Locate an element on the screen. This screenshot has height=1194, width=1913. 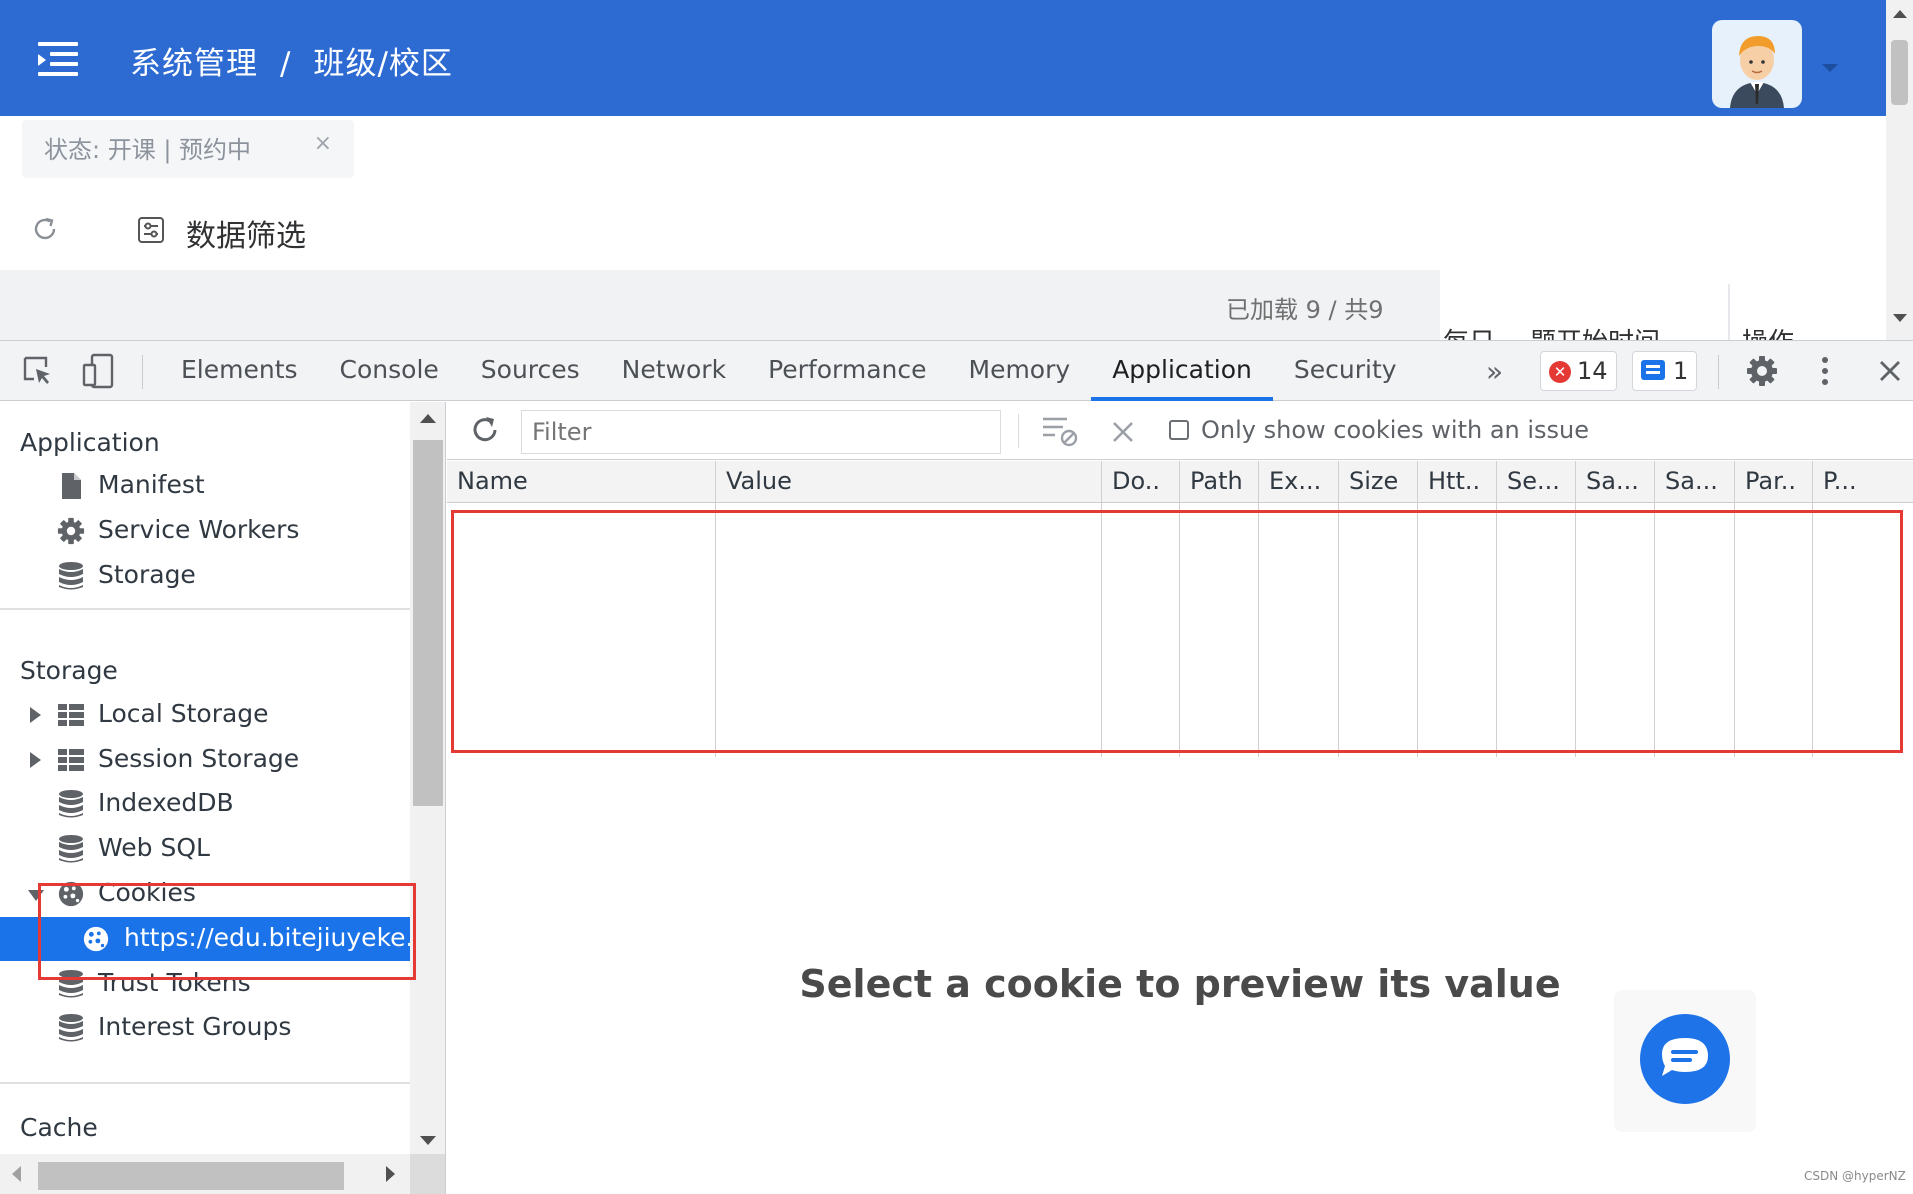
tab-network: Network is located at coordinates (674, 371).